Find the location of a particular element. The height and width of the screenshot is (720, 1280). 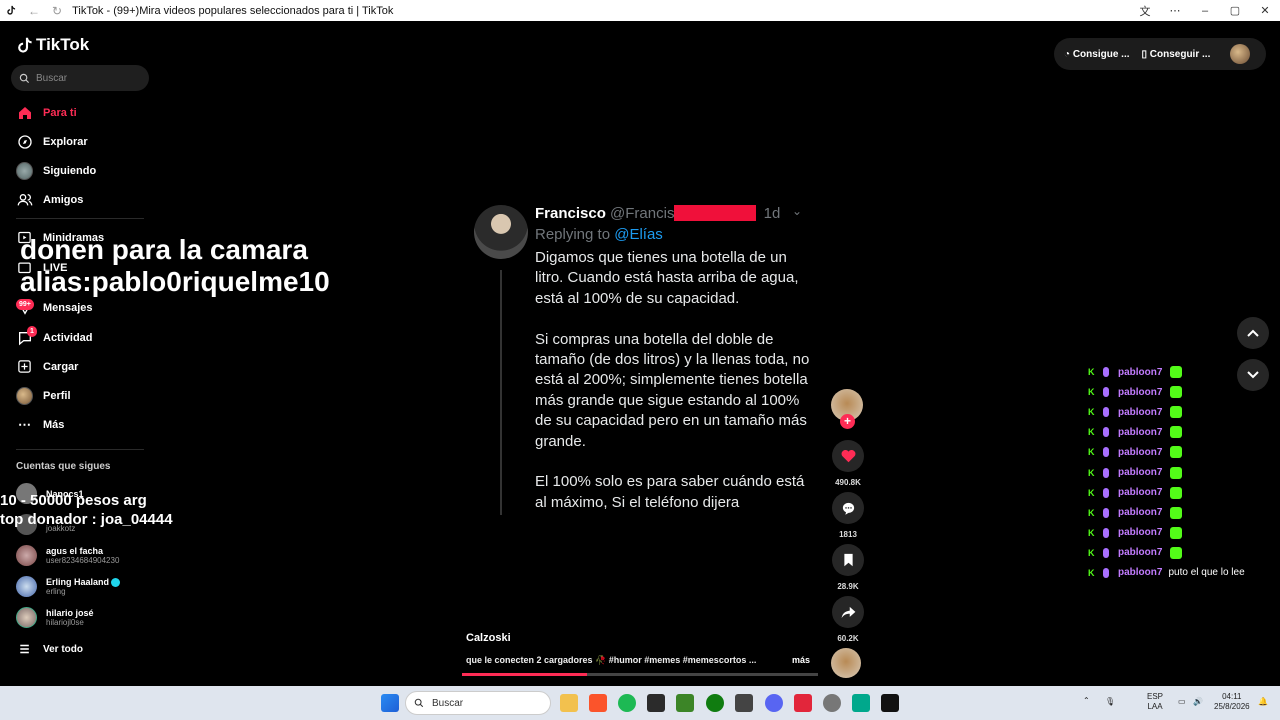

tiktok-logo: TikTok is located at coordinates (52, 45).